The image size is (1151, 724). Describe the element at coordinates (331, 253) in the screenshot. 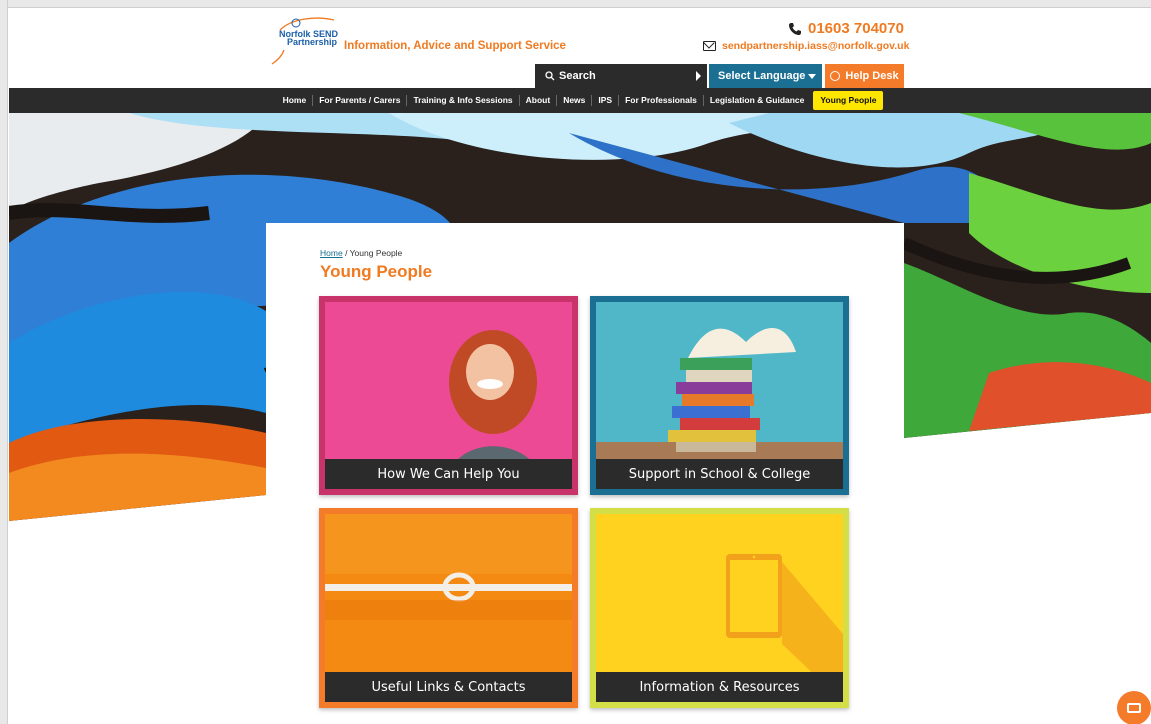

I see `breadcrumb-home-link: Home` at that location.